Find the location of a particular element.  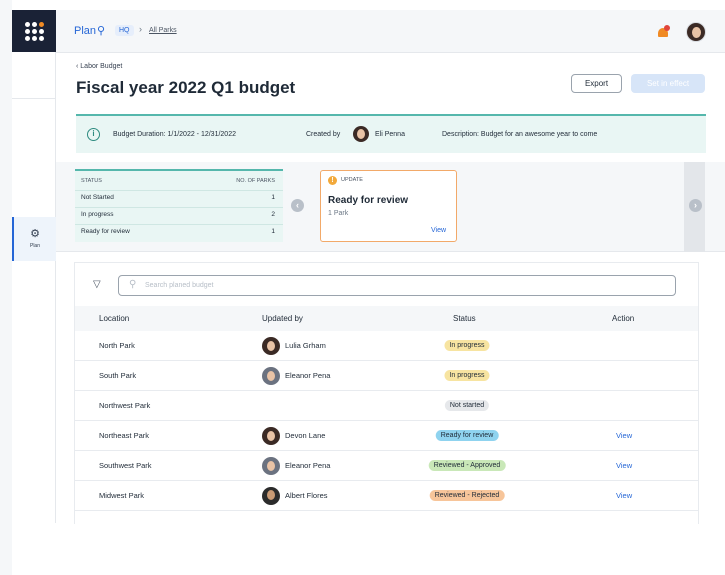

status-column-header: STATUS is located at coordinates (91, 181).